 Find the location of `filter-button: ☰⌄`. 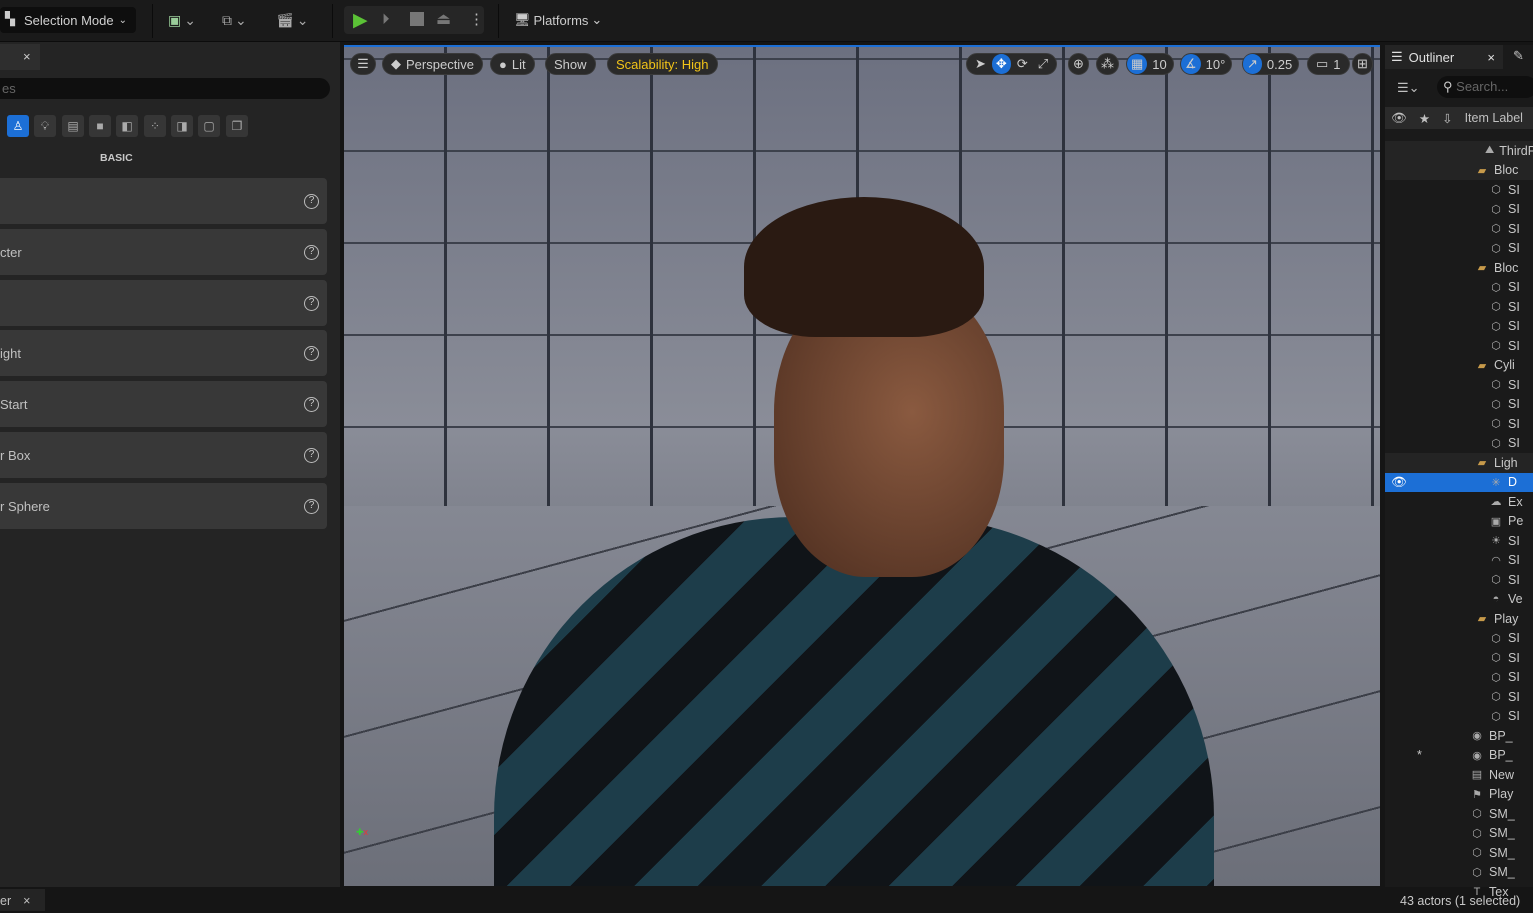

filter-button: ☰⌄ is located at coordinates (1408, 88).